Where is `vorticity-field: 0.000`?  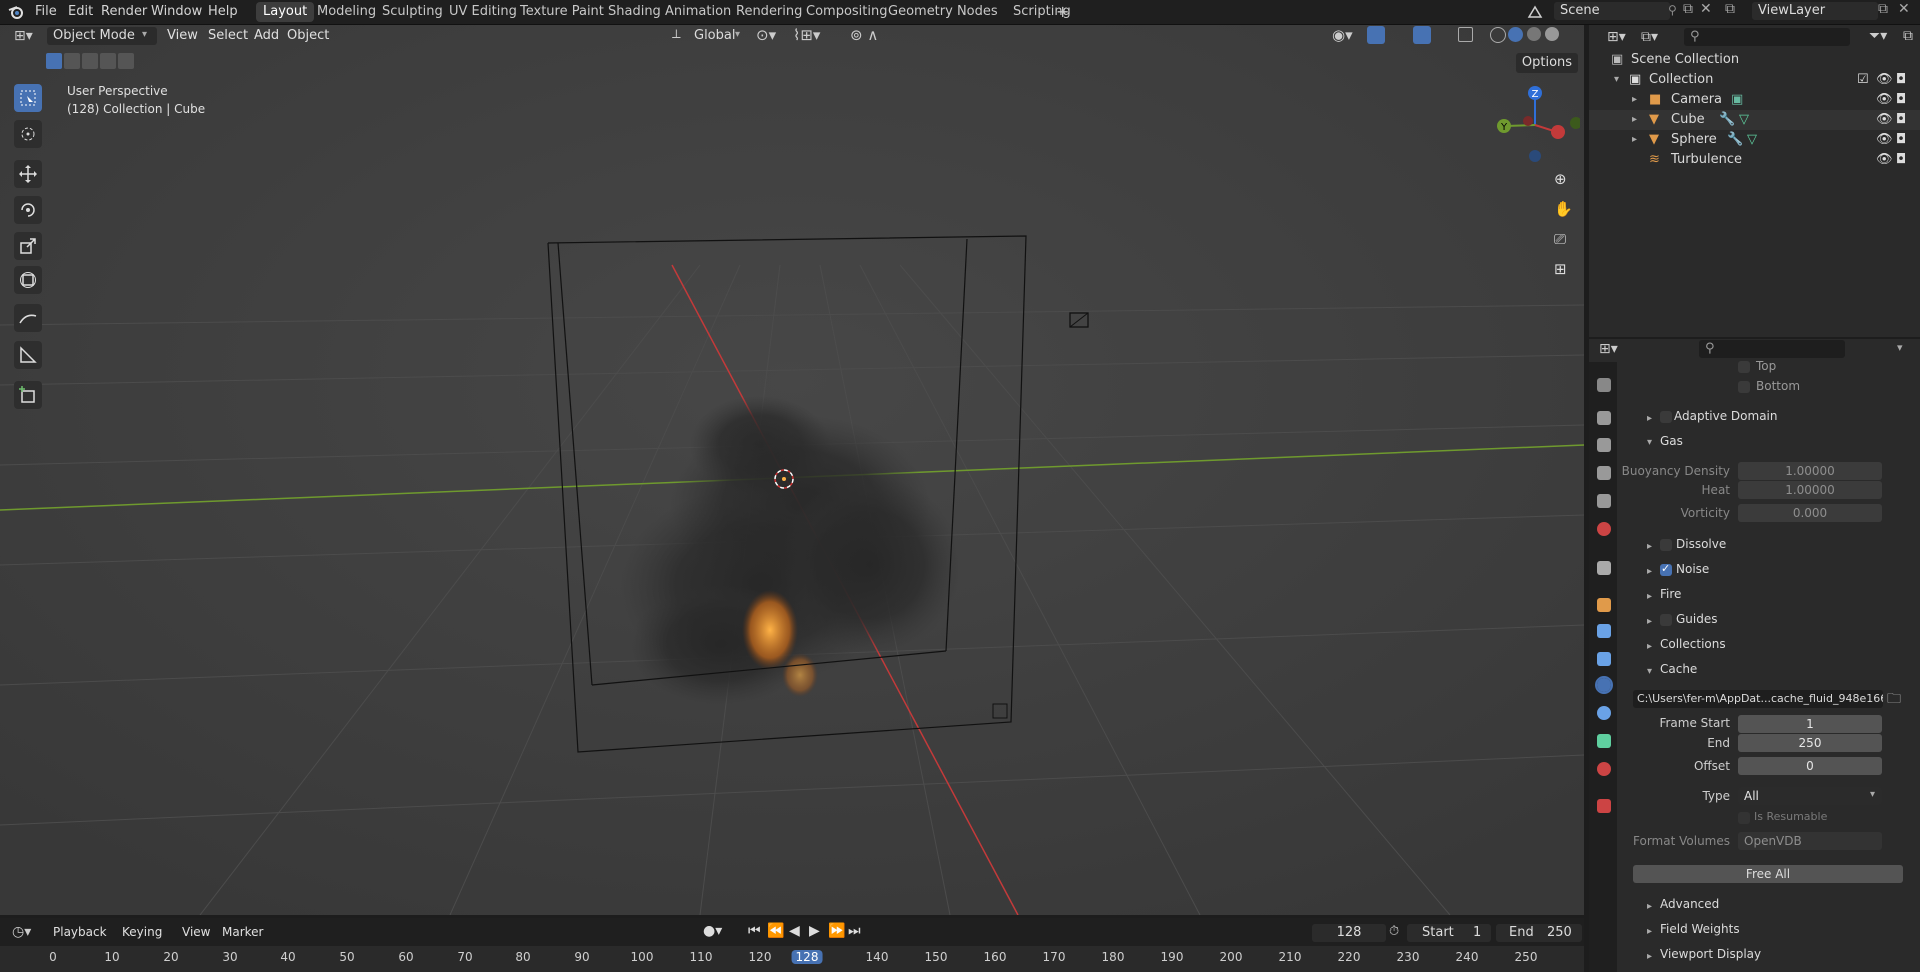 vorticity-field: 0.000 is located at coordinates (1810, 513).